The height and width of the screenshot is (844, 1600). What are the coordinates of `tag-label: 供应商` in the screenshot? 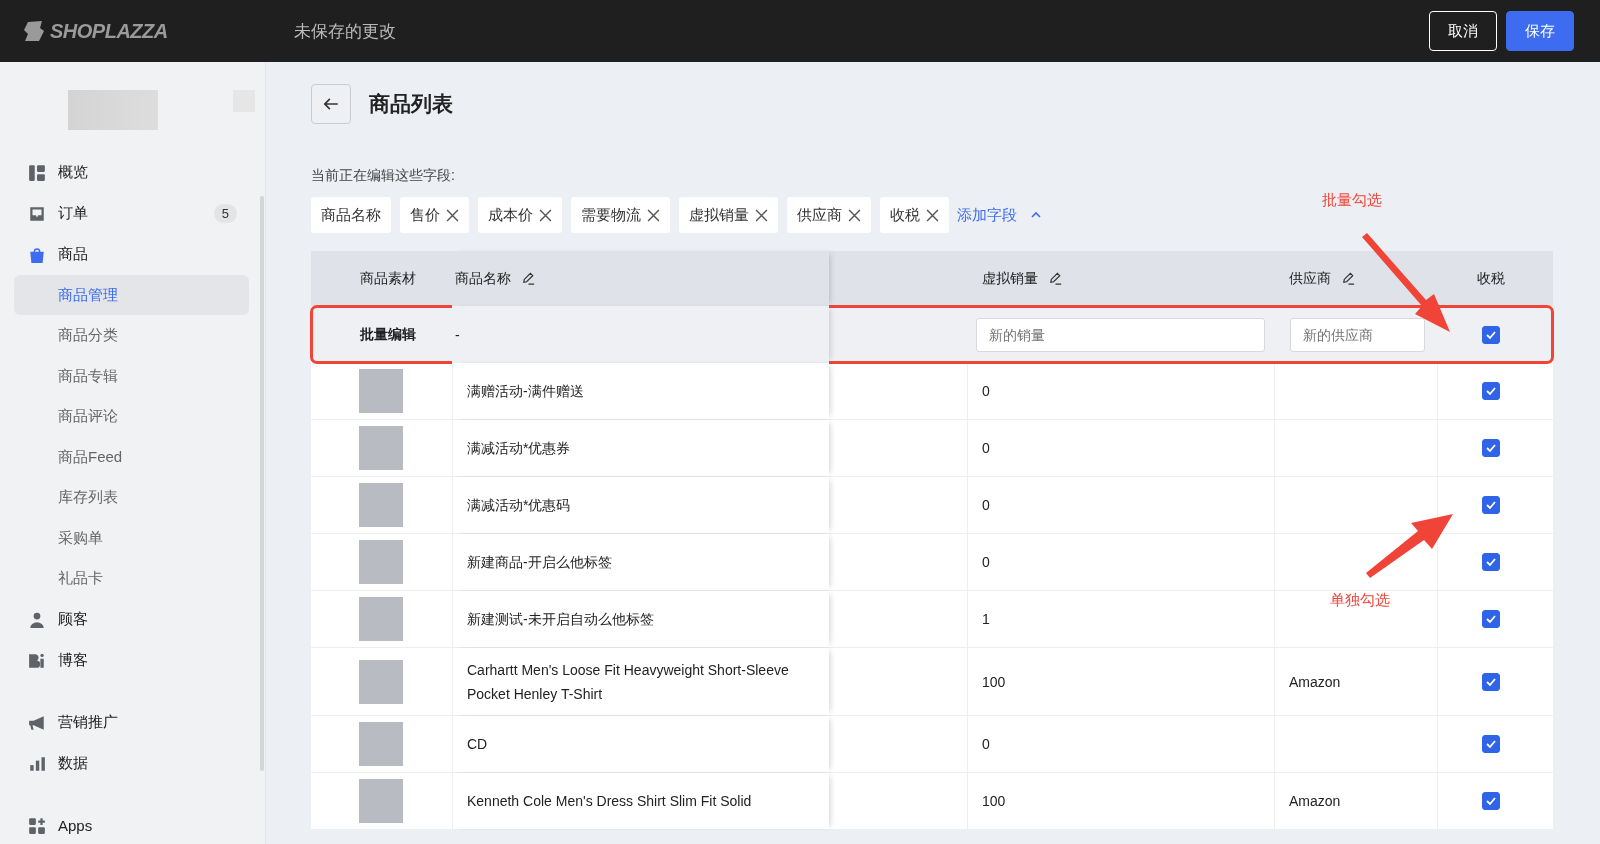 It's located at (819, 215).